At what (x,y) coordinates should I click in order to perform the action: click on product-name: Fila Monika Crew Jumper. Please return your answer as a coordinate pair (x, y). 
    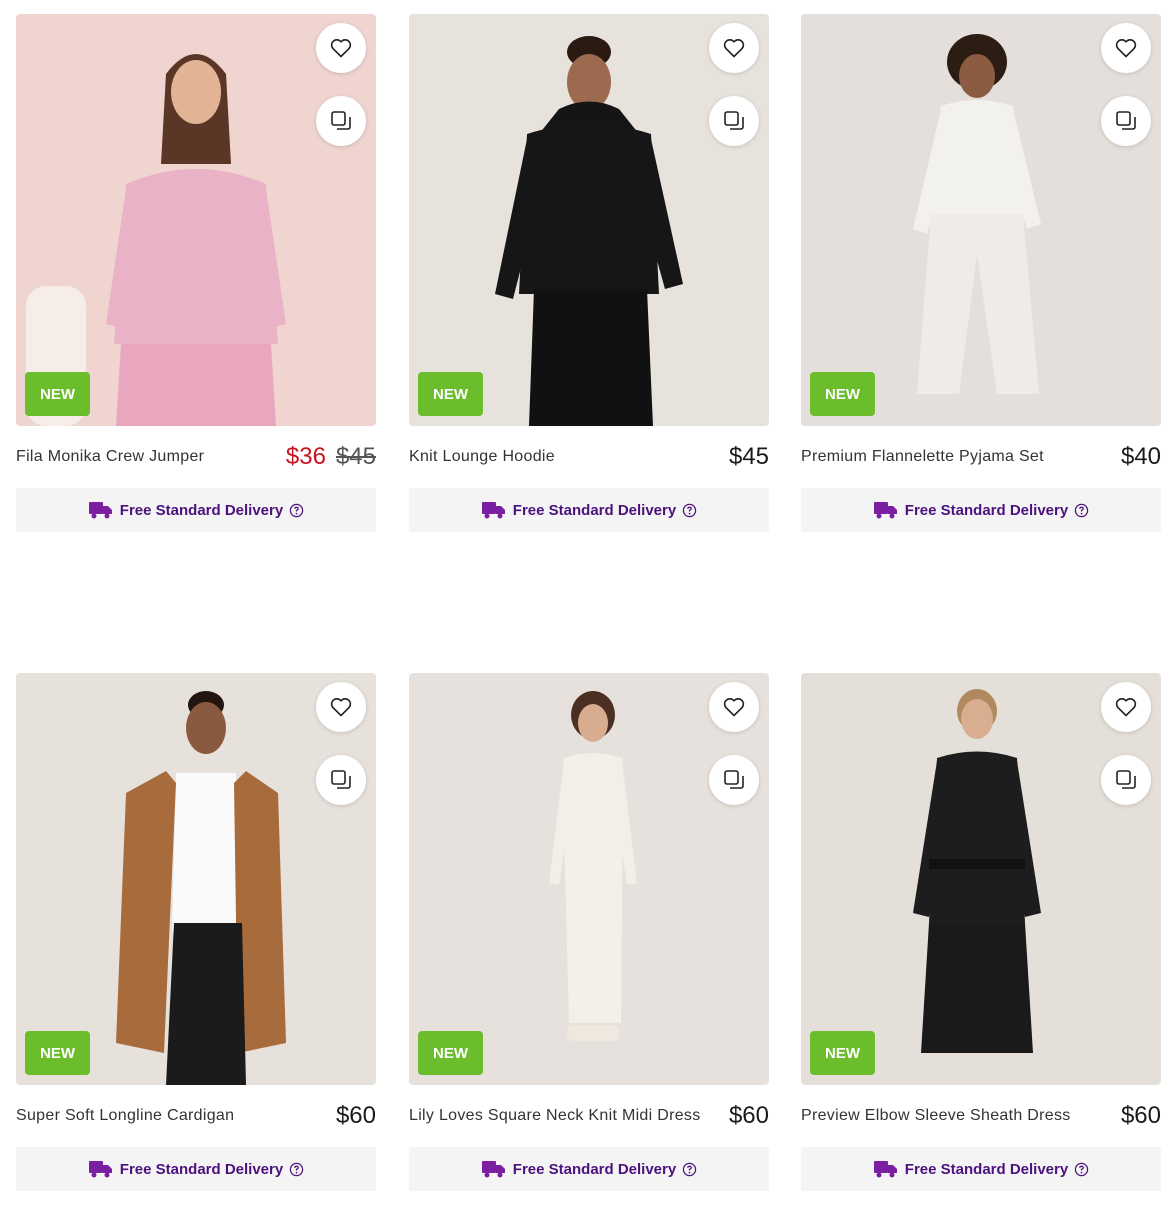
    Looking at the image, I should click on (110, 457).